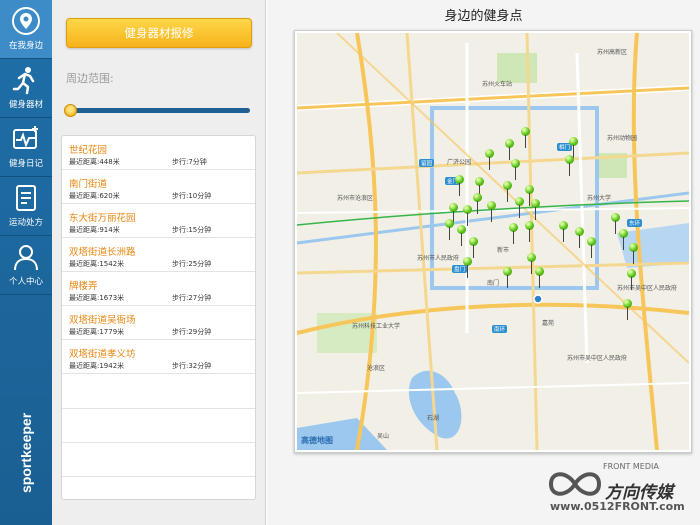 The image size is (700, 525). What do you see at coordinates (483, 16) in the screenshot?
I see `page-title: 身边的健身点` at bounding box center [483, 16].